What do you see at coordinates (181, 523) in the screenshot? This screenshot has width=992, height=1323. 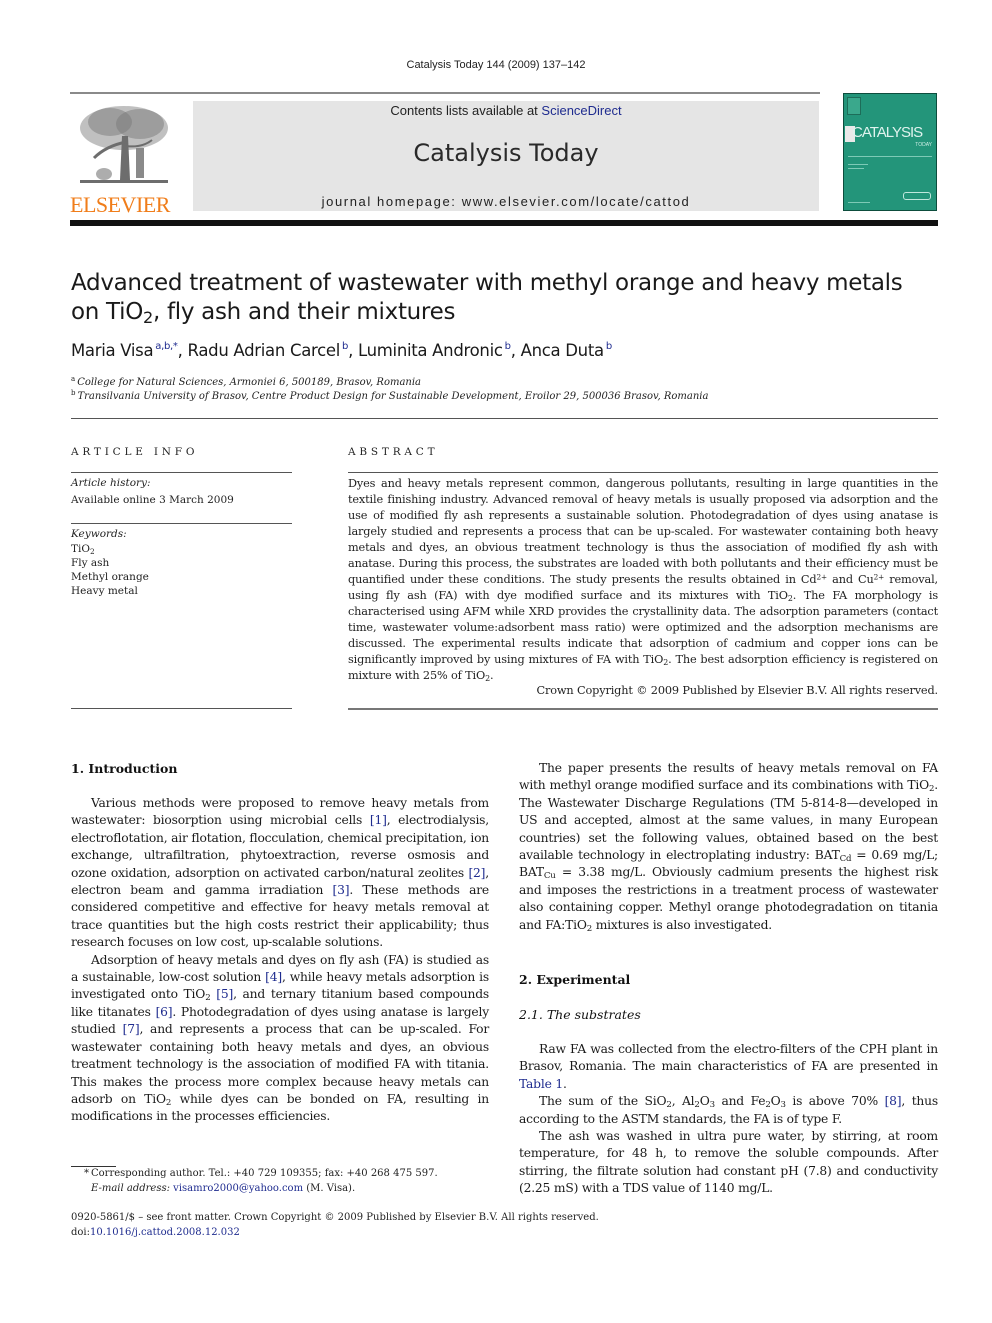 I see `keywords-divider` at bounding box center [181, 523].